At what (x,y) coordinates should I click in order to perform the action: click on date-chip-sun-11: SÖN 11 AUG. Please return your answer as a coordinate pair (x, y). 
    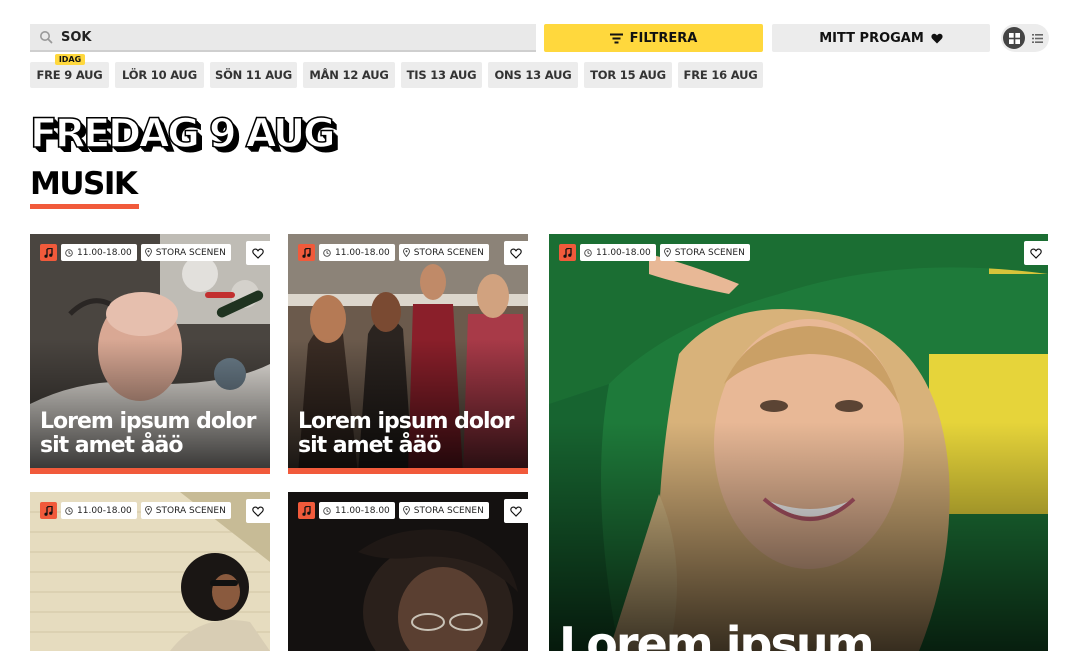
    Looking at the image, I should click on (253, 75).